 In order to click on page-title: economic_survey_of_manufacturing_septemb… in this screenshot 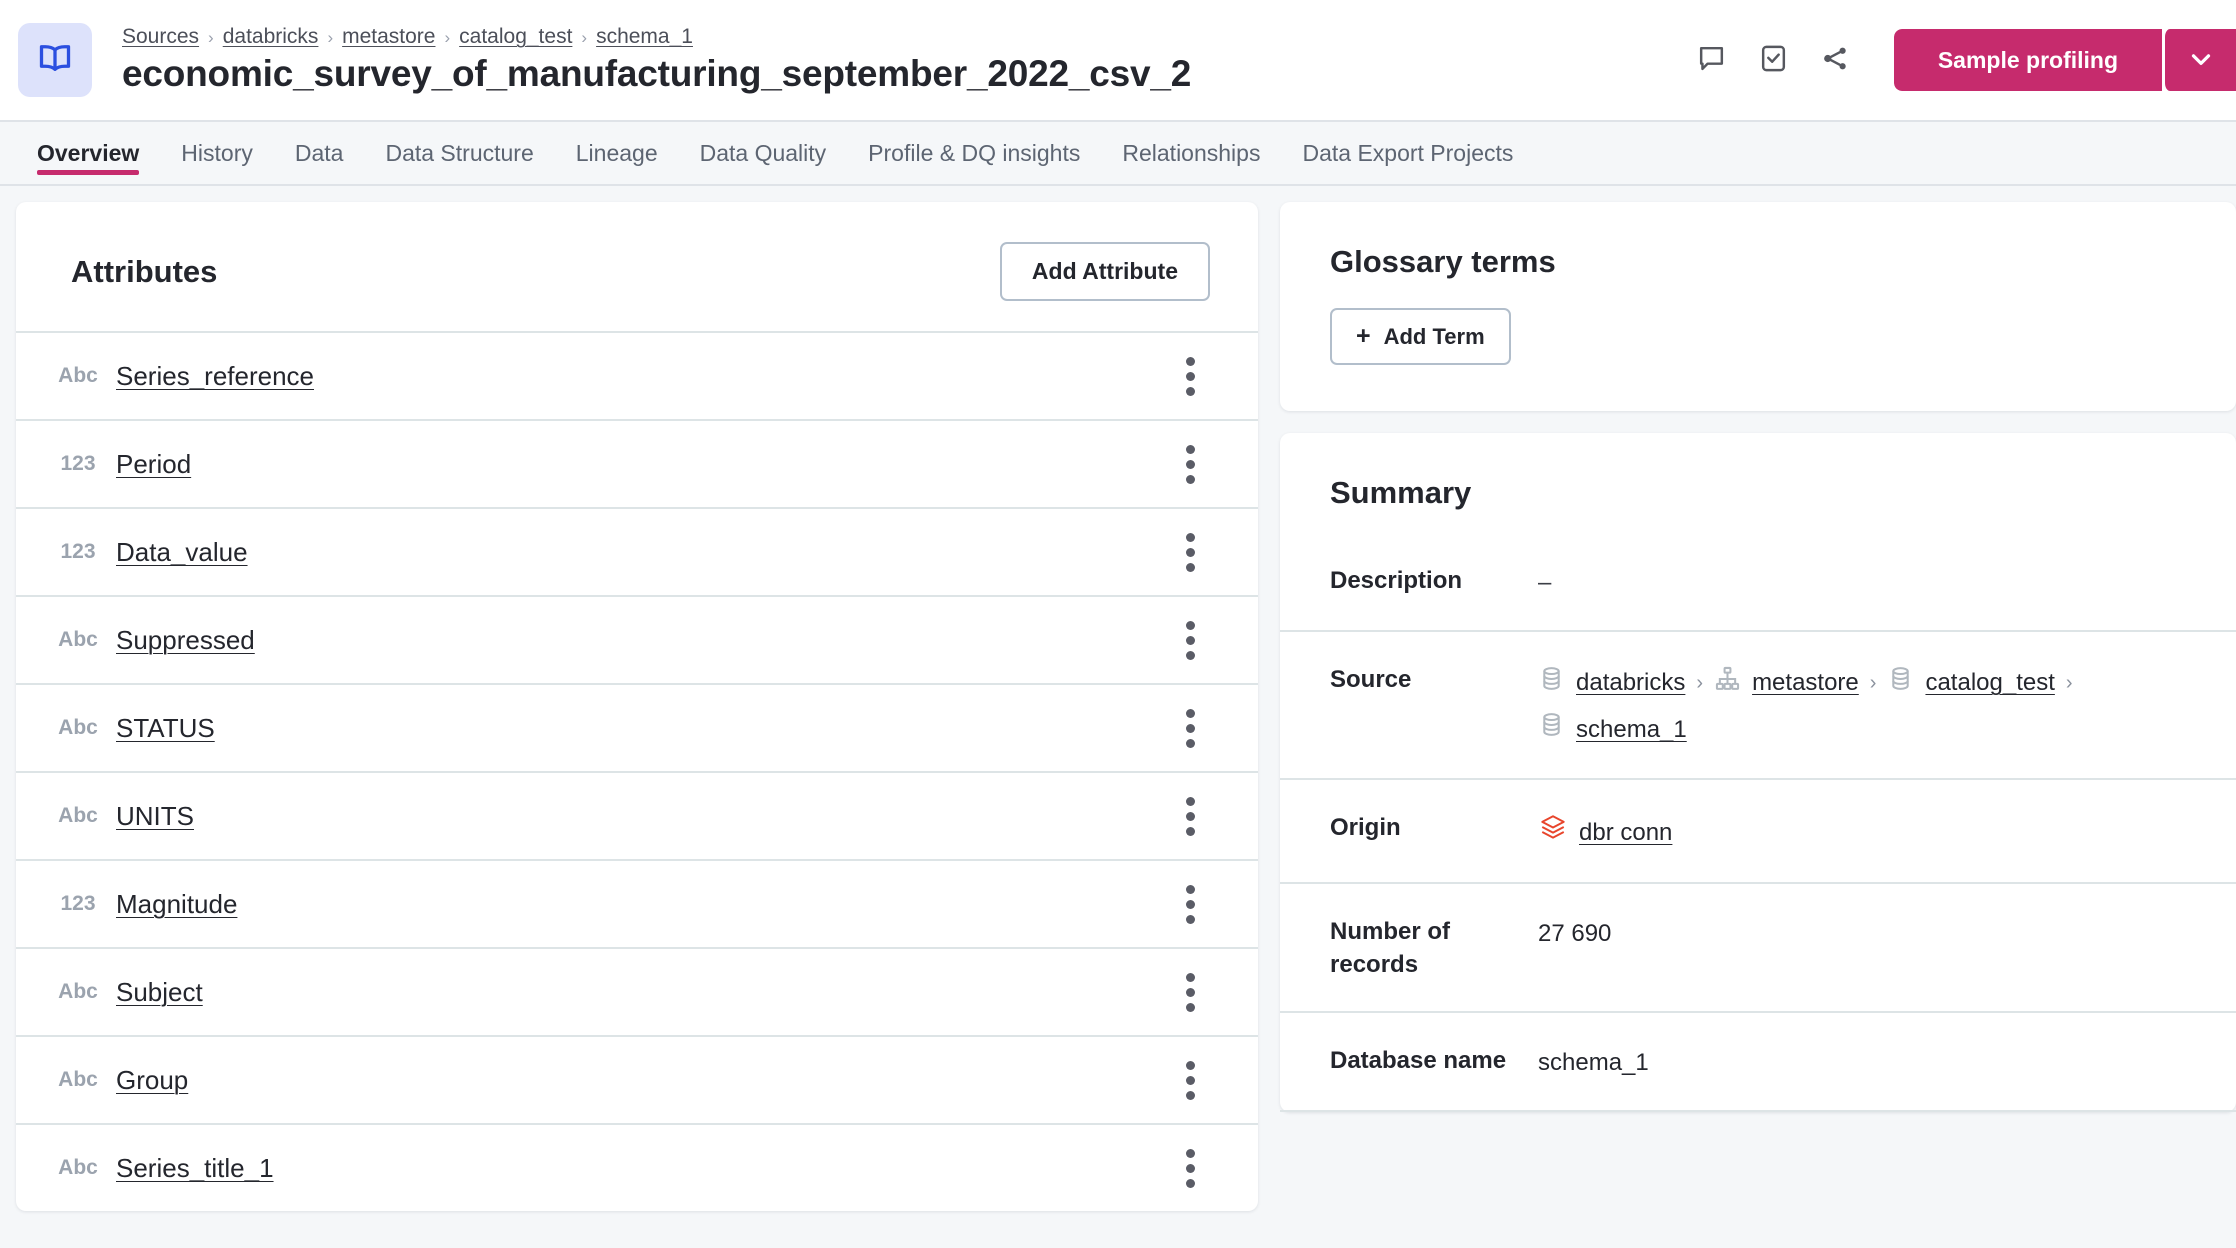, I will do `click(657, 74)`.